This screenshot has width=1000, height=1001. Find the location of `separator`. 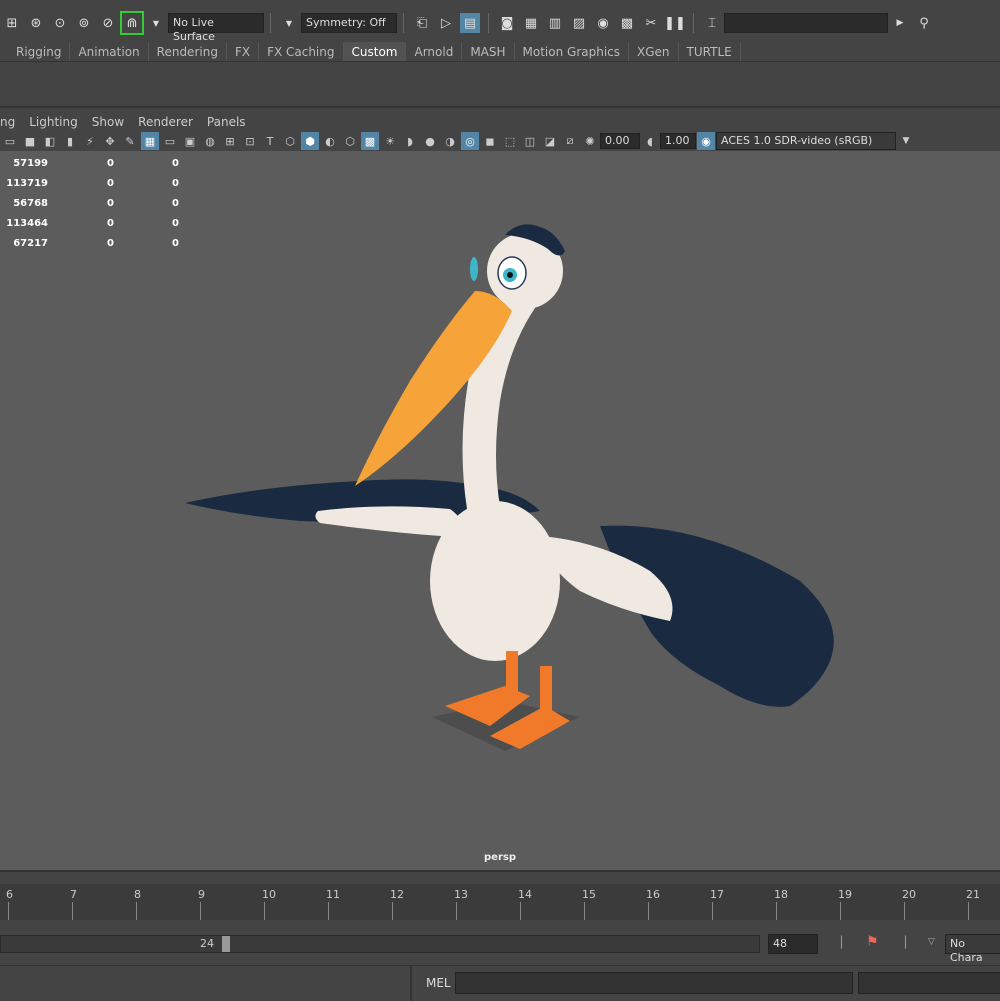

separator is located at coordinates (488, 23).